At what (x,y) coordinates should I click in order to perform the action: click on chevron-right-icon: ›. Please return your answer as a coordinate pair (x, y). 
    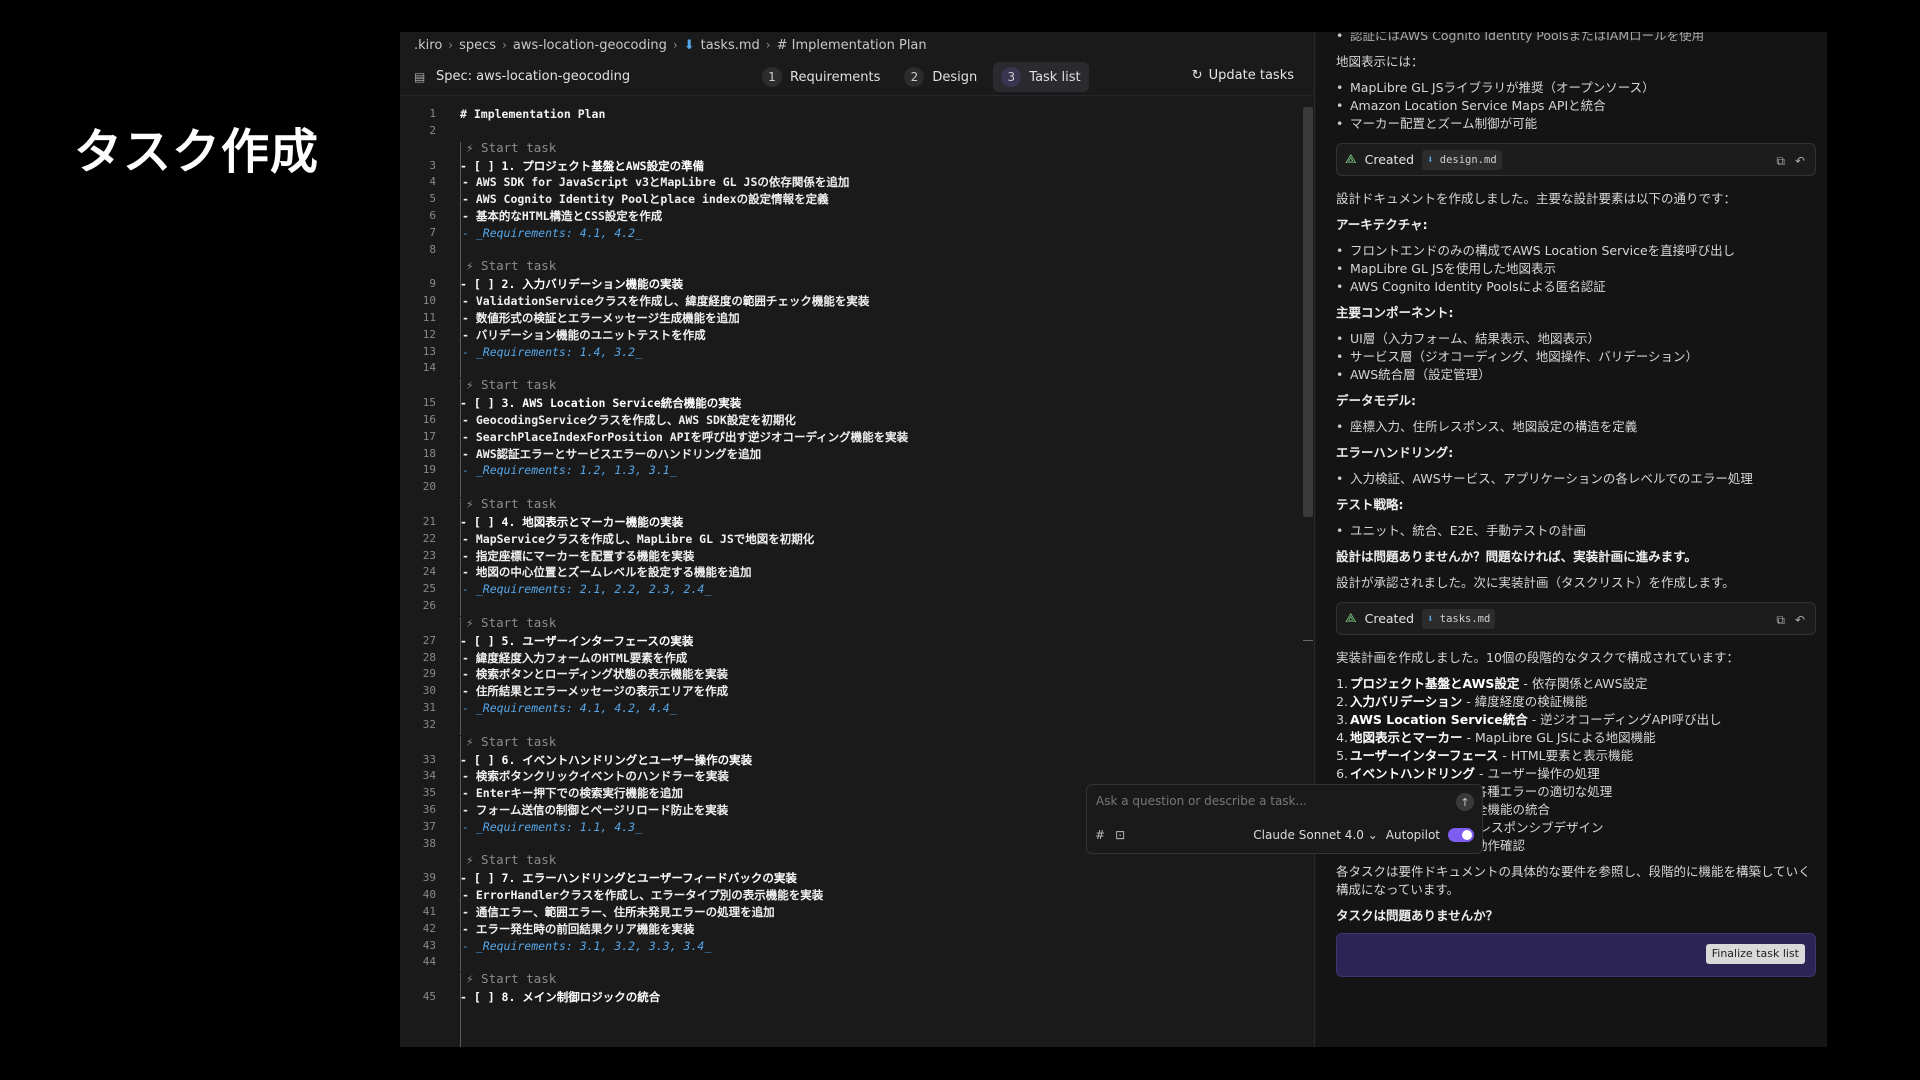
    Looking at the image, I should click on (504, 45).